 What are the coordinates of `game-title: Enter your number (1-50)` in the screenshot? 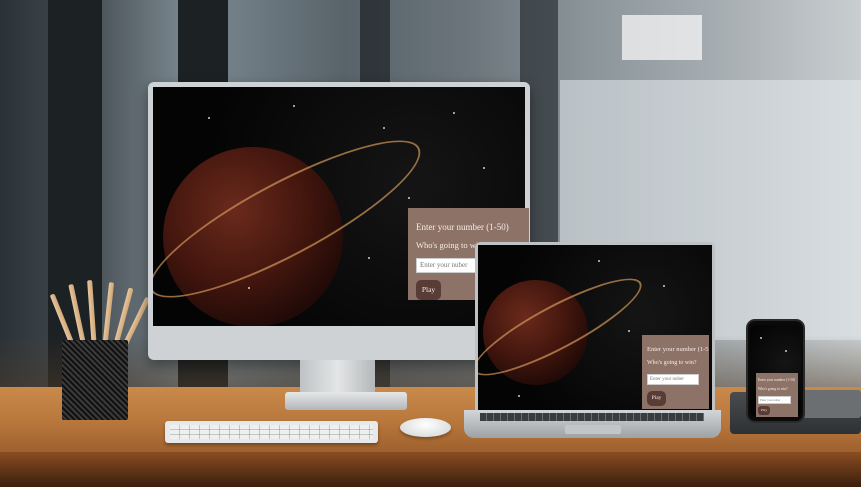 It's located at (462, 227).